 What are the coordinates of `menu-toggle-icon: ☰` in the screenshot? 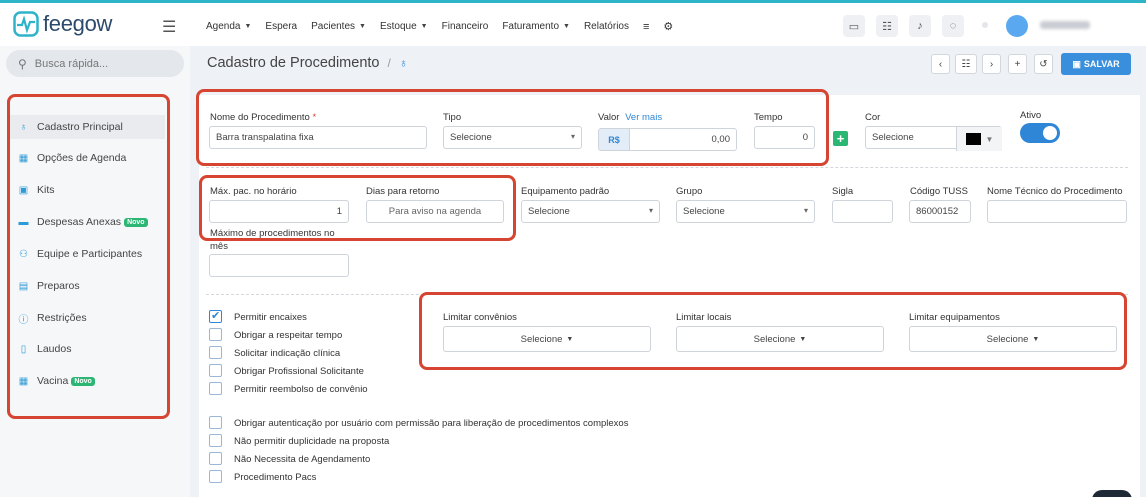 It's located at (169, 27).